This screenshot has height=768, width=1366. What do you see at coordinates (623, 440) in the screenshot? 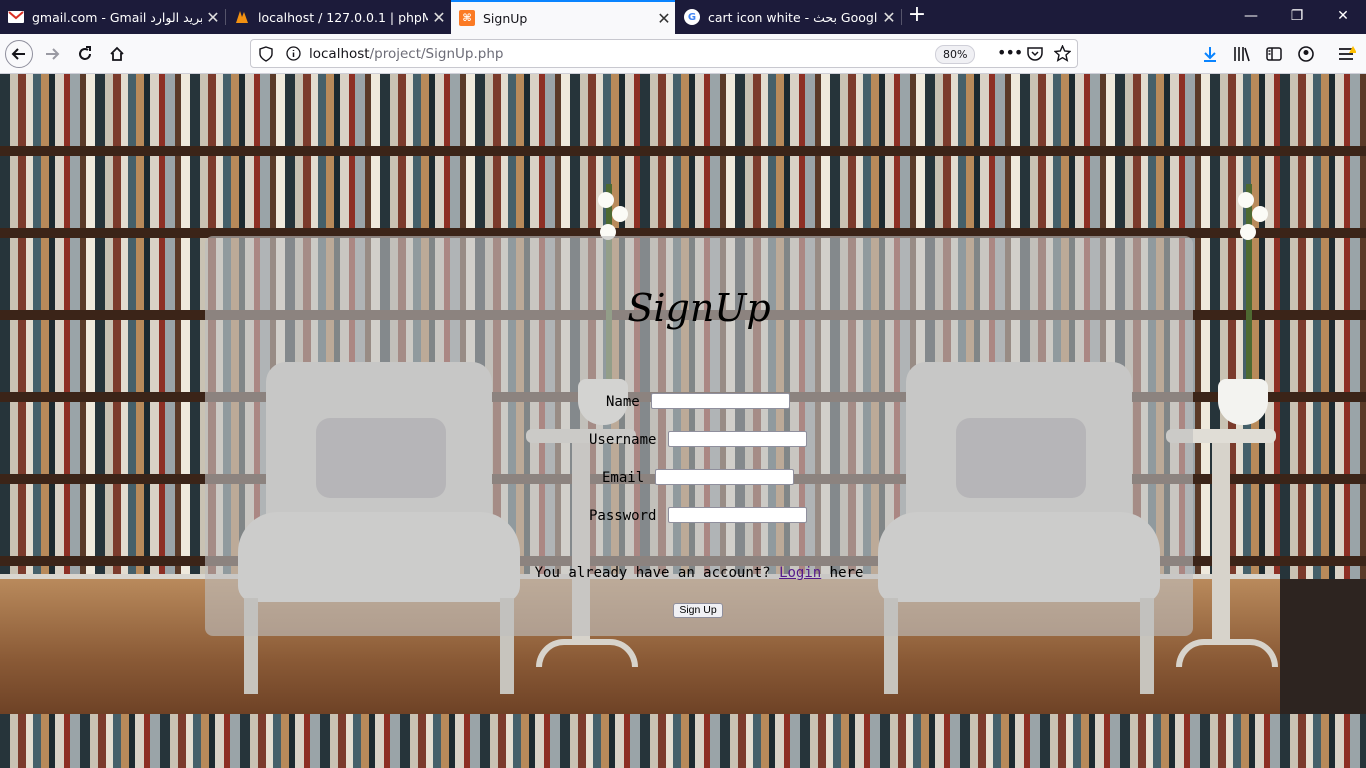
I see `username-label: Username` at bounding box center [623, 440].